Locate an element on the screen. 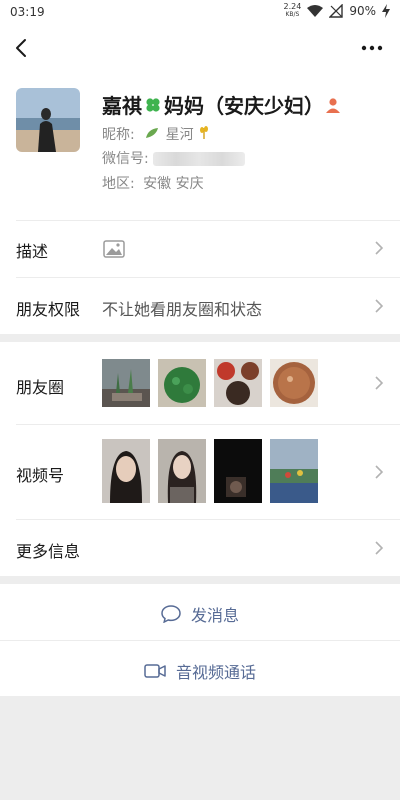 The image size is (400, 800). avatar is located at coordinates (48, 120).